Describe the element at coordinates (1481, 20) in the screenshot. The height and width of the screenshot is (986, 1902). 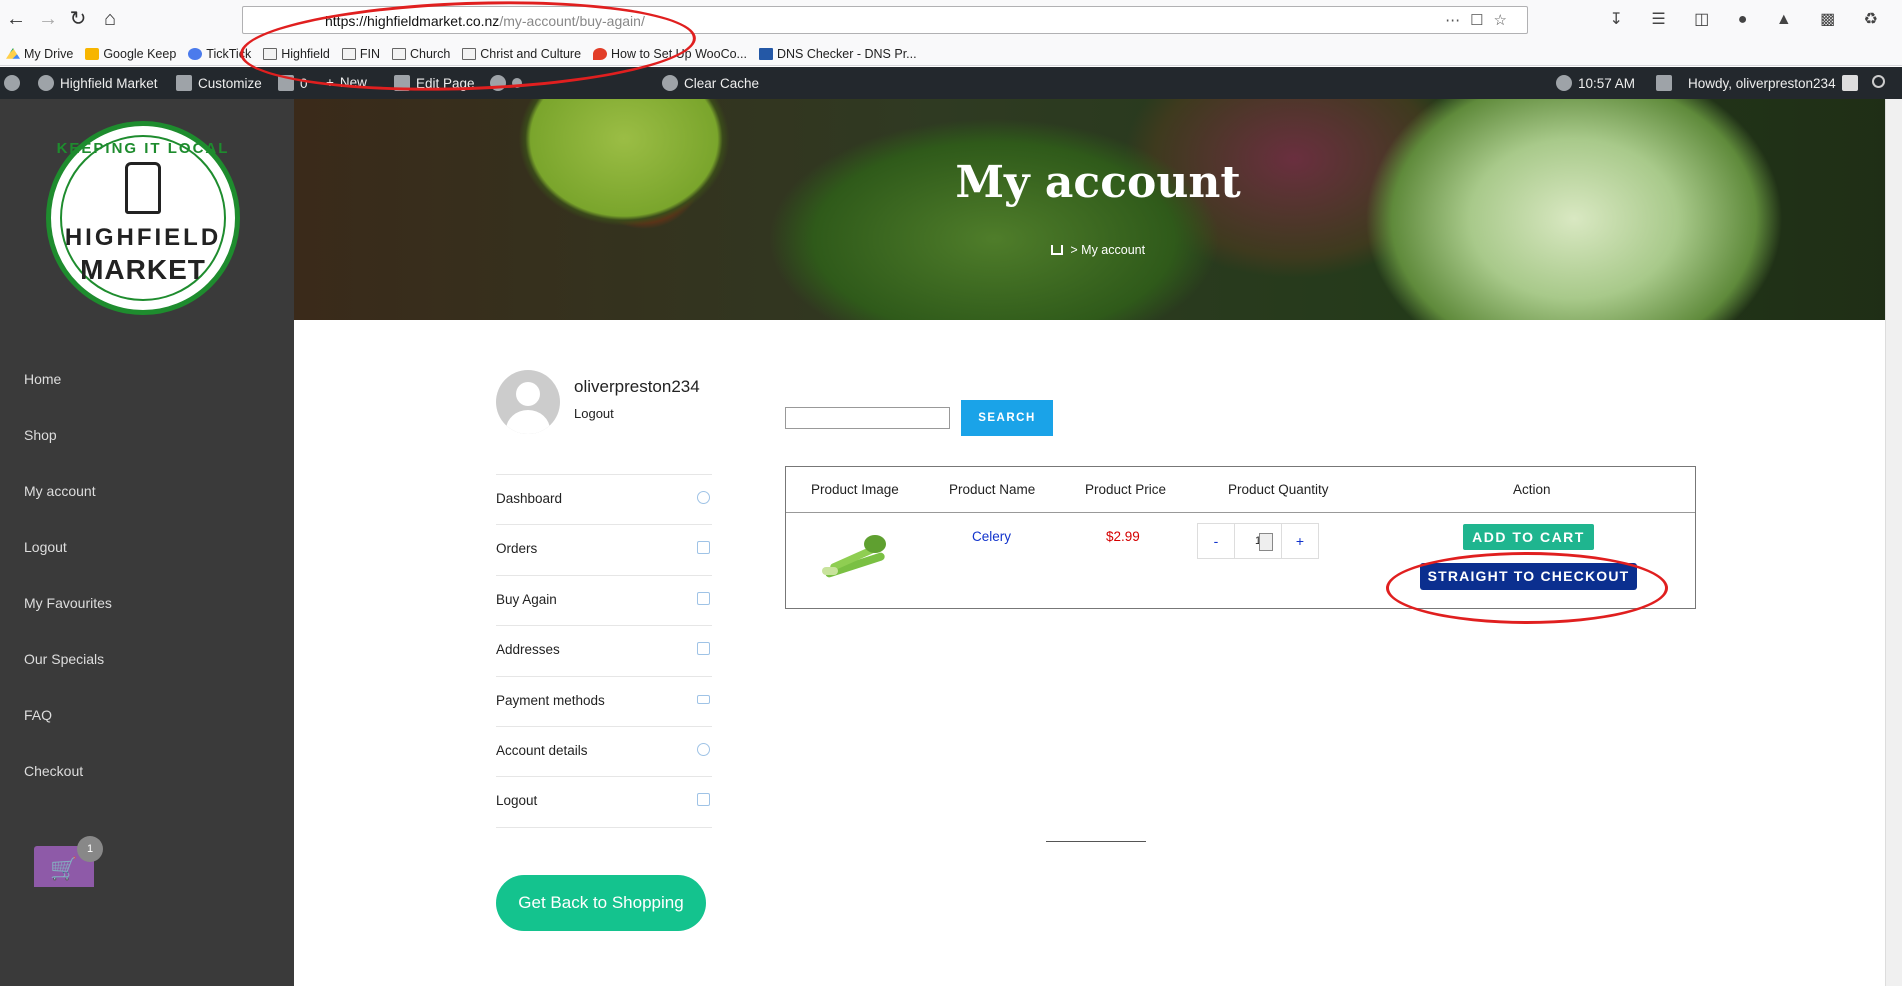
I see `url-actions-icon: ⋯☐☆` at that location.